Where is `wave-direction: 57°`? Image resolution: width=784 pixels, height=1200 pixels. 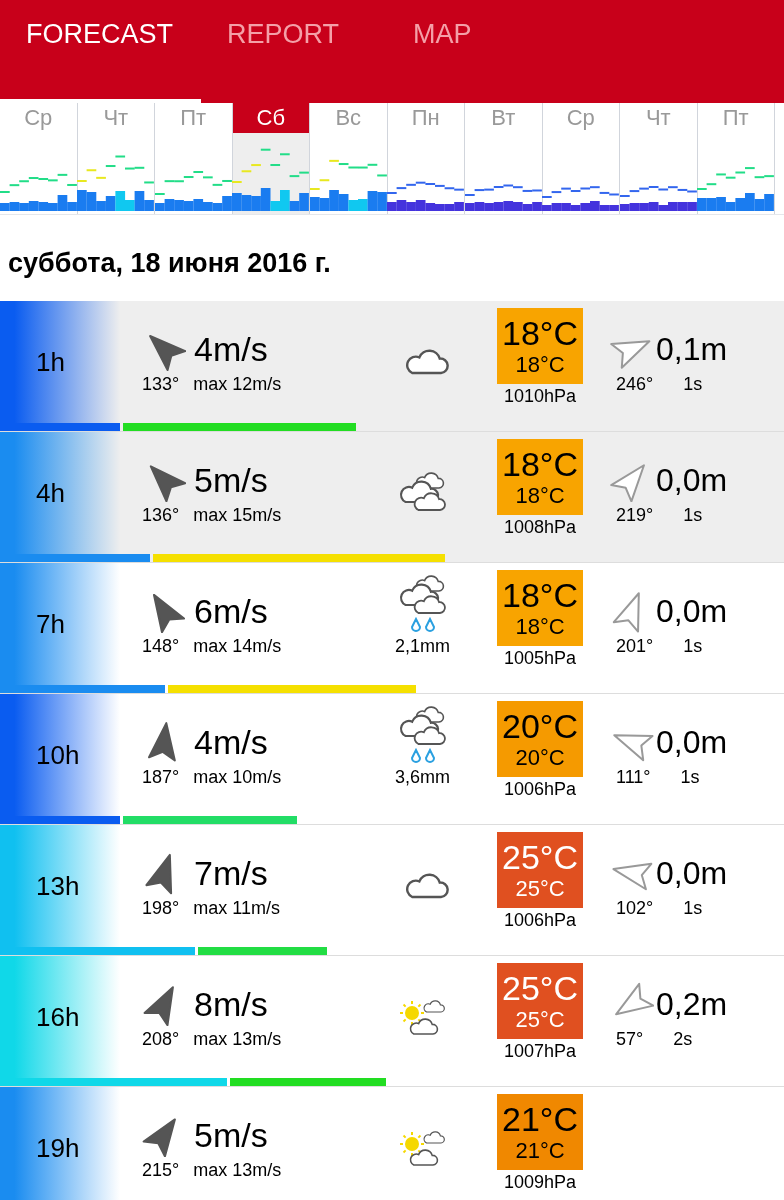 wave-direction: 57° is located at coordinates (630, 1039).